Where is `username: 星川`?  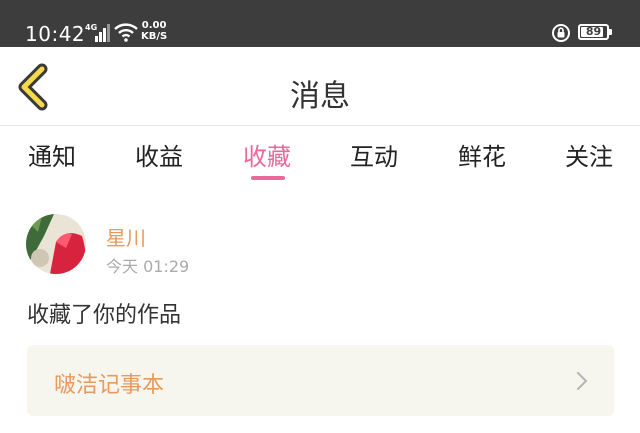 username: 星川 is located at coordinates (126, 236).